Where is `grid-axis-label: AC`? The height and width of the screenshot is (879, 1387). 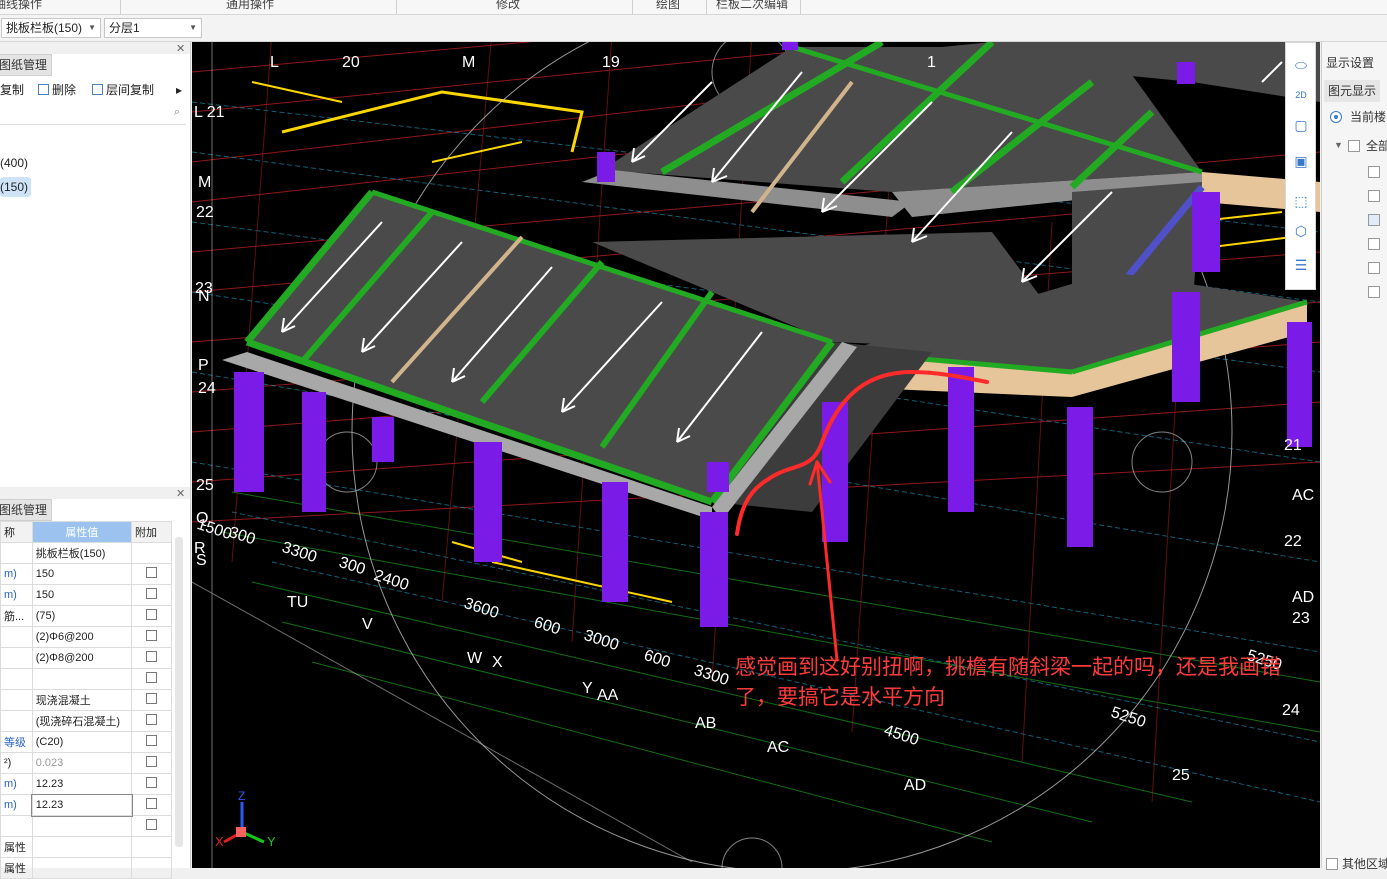
grid-axis-label: AC is located at coordinates (1303, 495).